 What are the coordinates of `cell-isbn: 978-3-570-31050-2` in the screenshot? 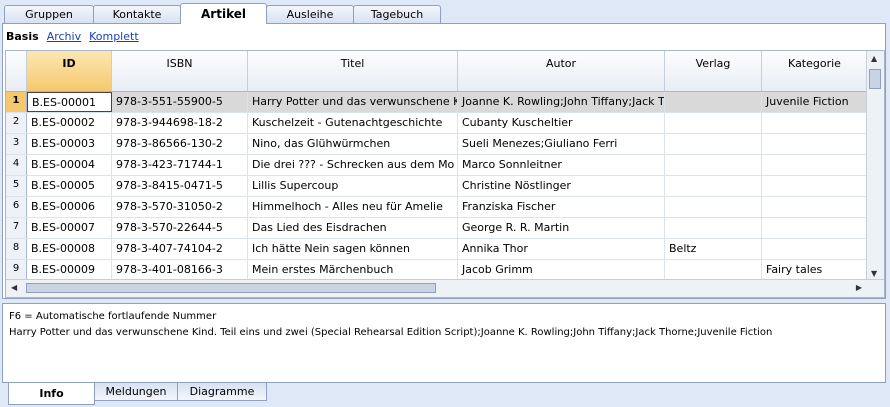 It's located at (180, 207).